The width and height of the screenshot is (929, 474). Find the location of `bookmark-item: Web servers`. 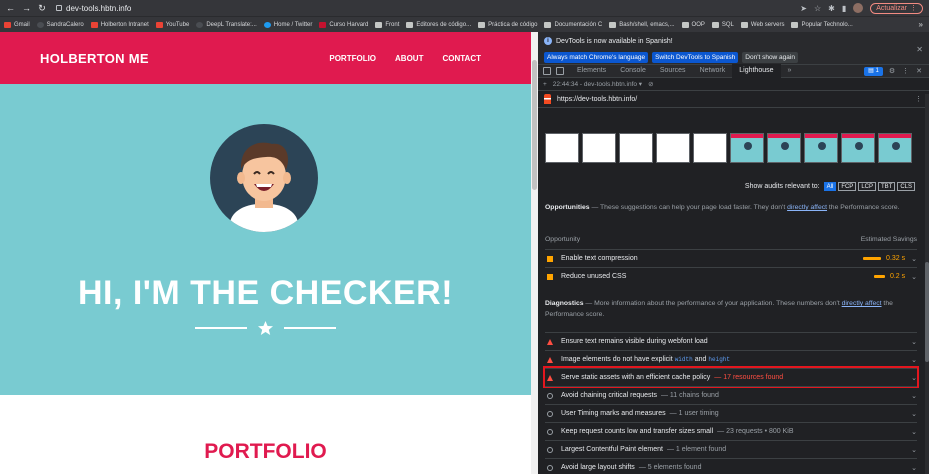

bookmark-item: Web servers is located at coordinates (762, 24).